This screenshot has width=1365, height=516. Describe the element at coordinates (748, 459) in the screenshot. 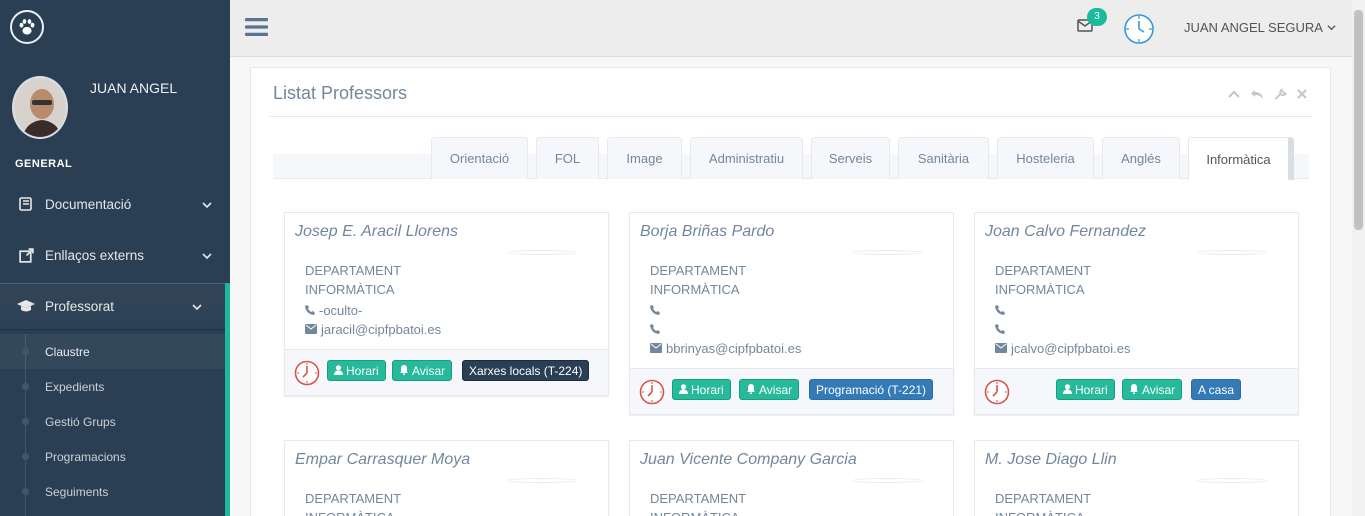

I see `professor-name: Juan Vicente Company Garcia` at that location.